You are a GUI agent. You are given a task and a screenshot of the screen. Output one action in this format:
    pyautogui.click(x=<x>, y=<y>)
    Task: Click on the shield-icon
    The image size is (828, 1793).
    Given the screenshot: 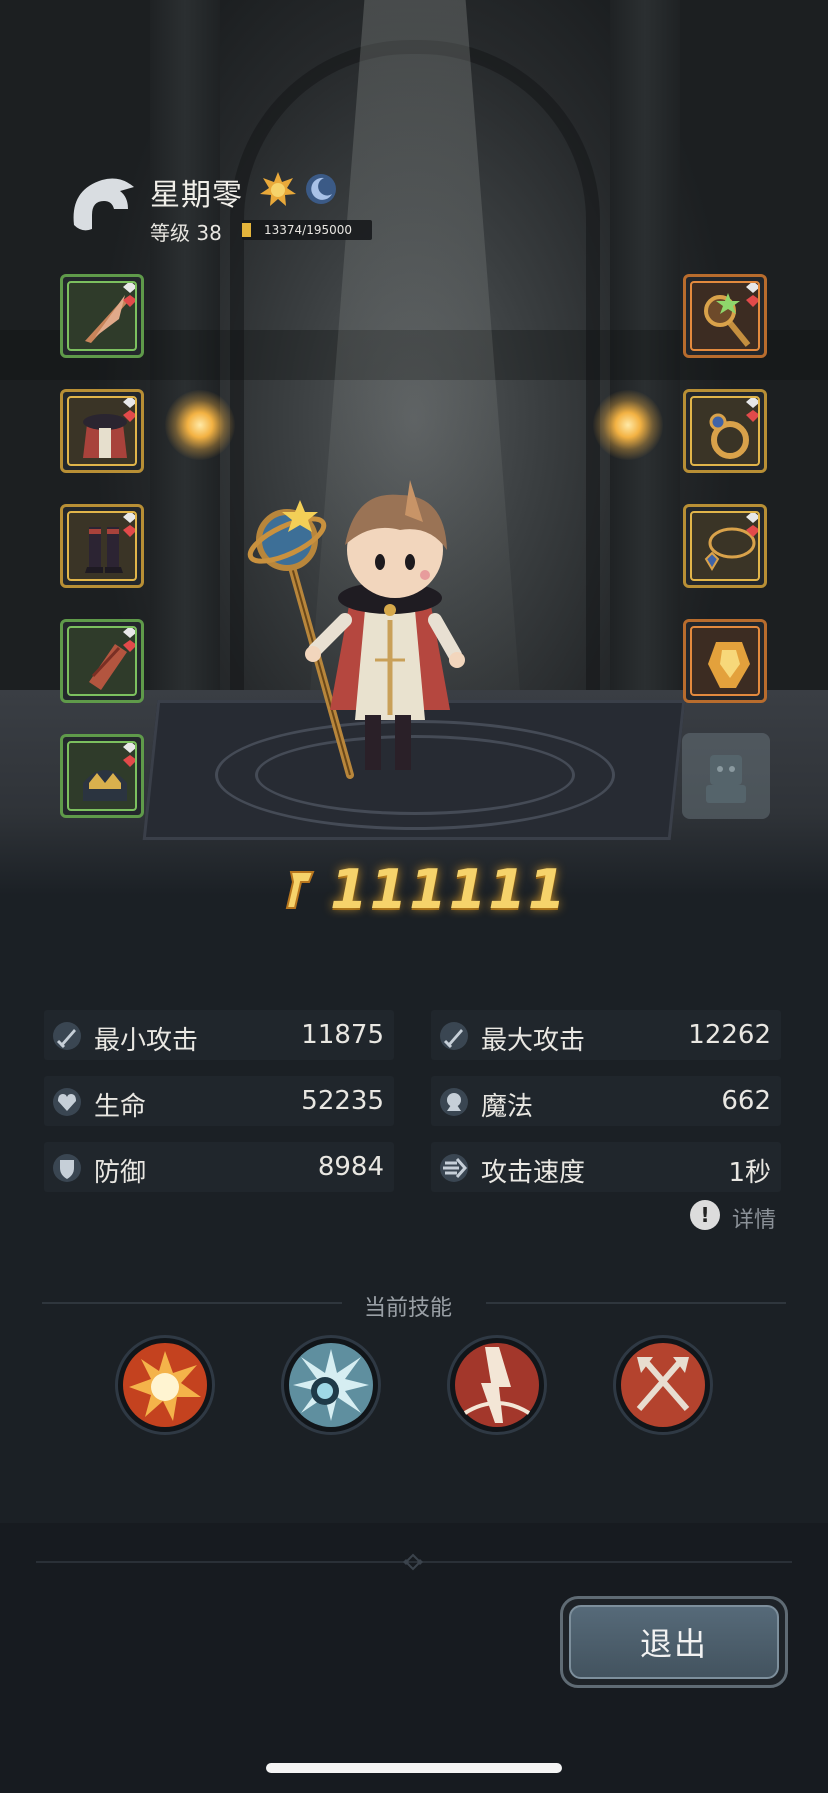 What is the action you would take?
    pyautogui.click(x=67, y=1168)
    